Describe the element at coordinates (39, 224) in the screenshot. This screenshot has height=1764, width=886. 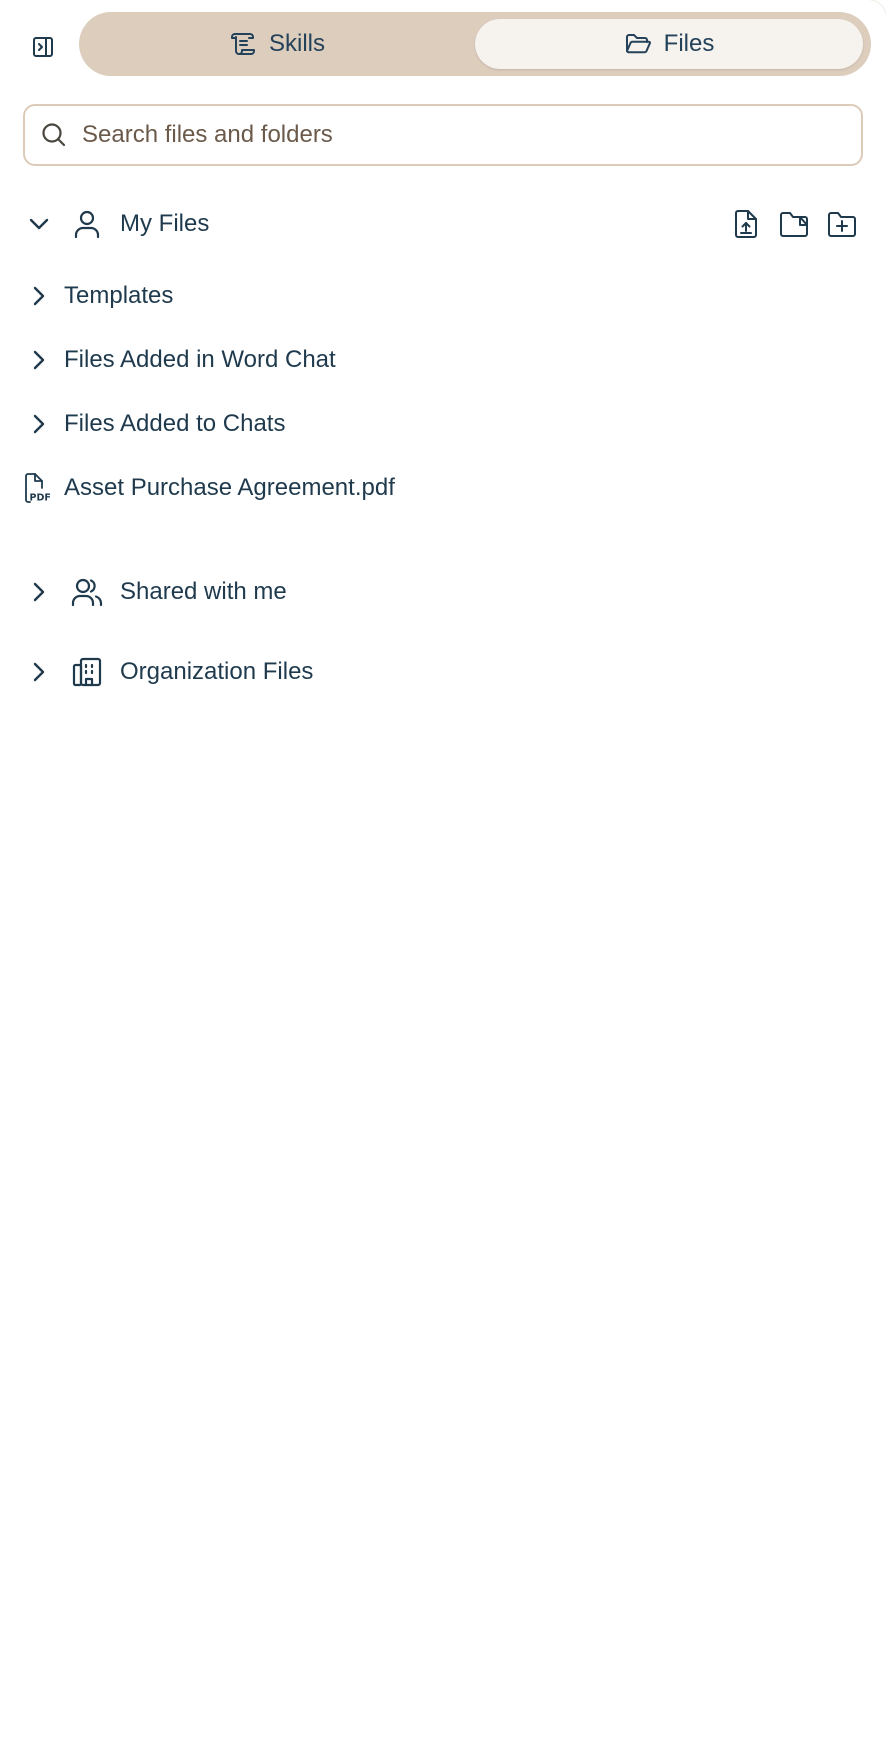
I see `chevron-down-icon` at that location.